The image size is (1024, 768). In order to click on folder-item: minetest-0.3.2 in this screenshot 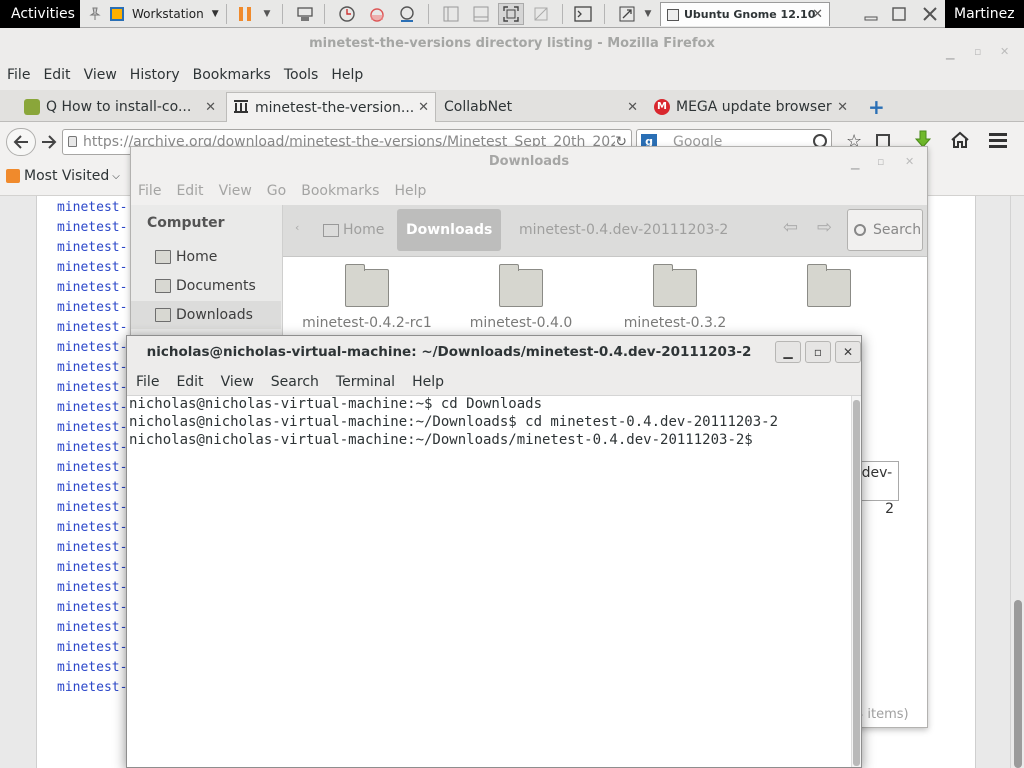, I will do `click(675, 294)`.